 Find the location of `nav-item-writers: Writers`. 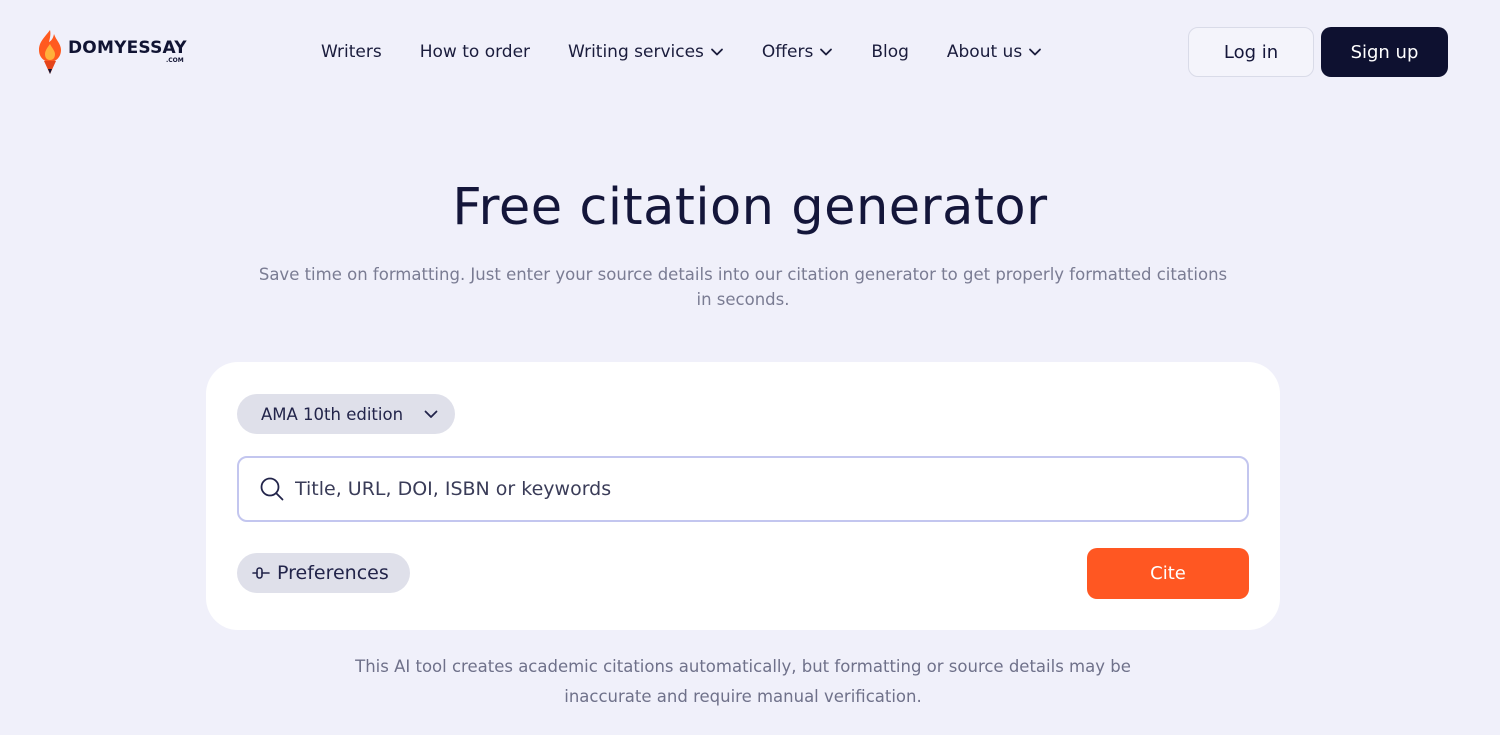

nav-item-writers: Writers is located at coordinates (351, 52).